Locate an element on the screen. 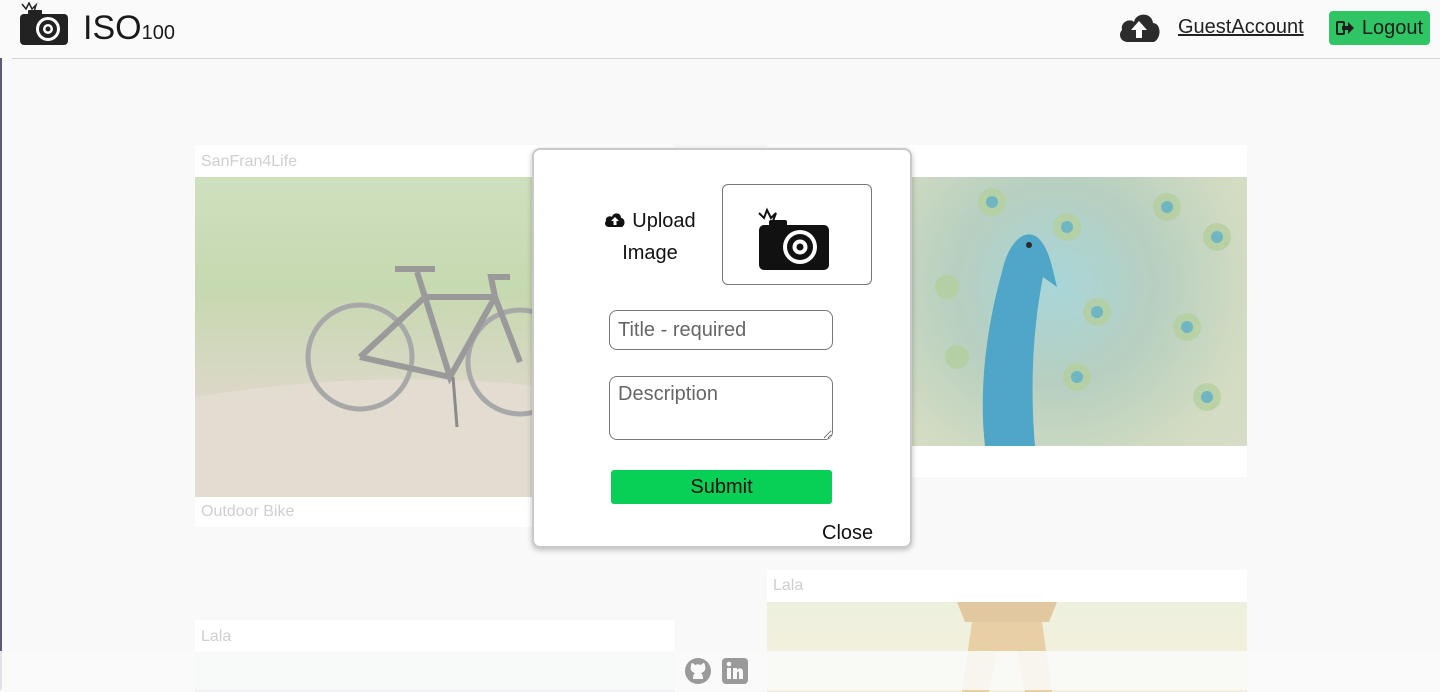 This screenshot has height=692, width=1440. description-textarea is located at coordinates (721, 408).